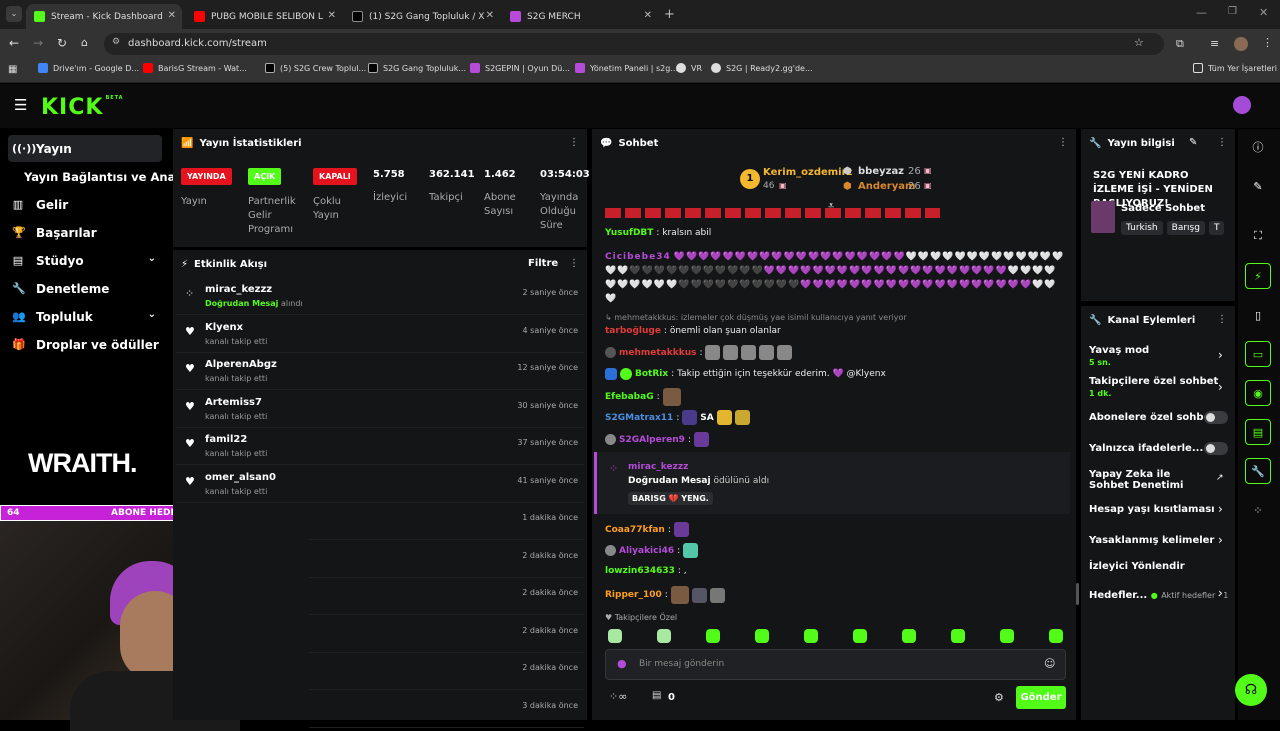  Describe the element at coordinates (12, 69) in the screenshot. I see `apps-icon: ▦` at that location.